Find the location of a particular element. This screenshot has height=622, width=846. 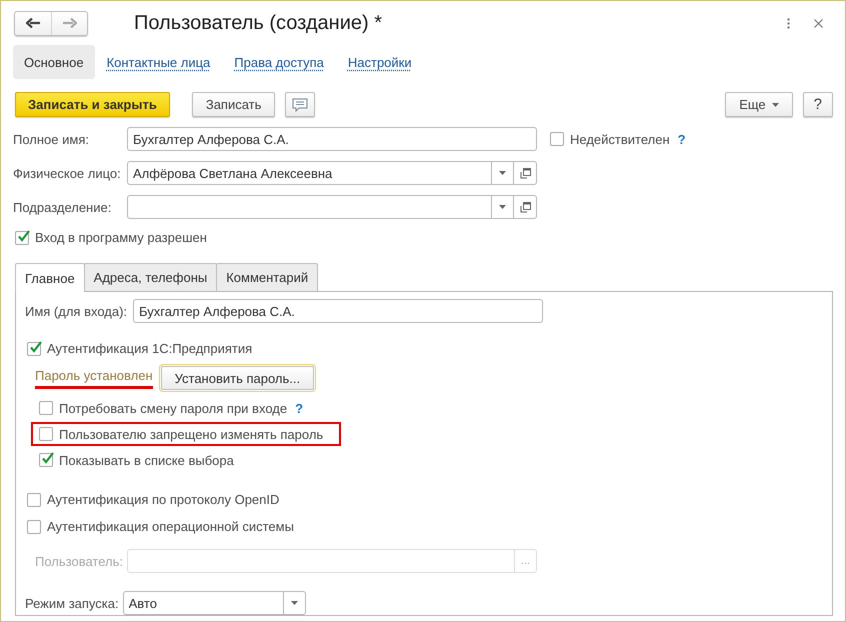

field-label: Физическое лицо: is located at coordinates (67, 173).